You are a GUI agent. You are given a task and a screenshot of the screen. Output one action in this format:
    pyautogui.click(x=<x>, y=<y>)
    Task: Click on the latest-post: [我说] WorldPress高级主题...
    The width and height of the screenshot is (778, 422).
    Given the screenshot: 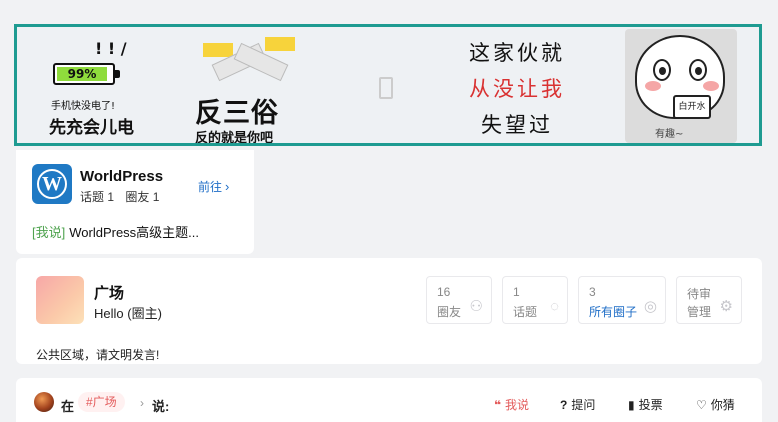 What is the action you would take?
    pyautogui.click(x=115, y=231)
    